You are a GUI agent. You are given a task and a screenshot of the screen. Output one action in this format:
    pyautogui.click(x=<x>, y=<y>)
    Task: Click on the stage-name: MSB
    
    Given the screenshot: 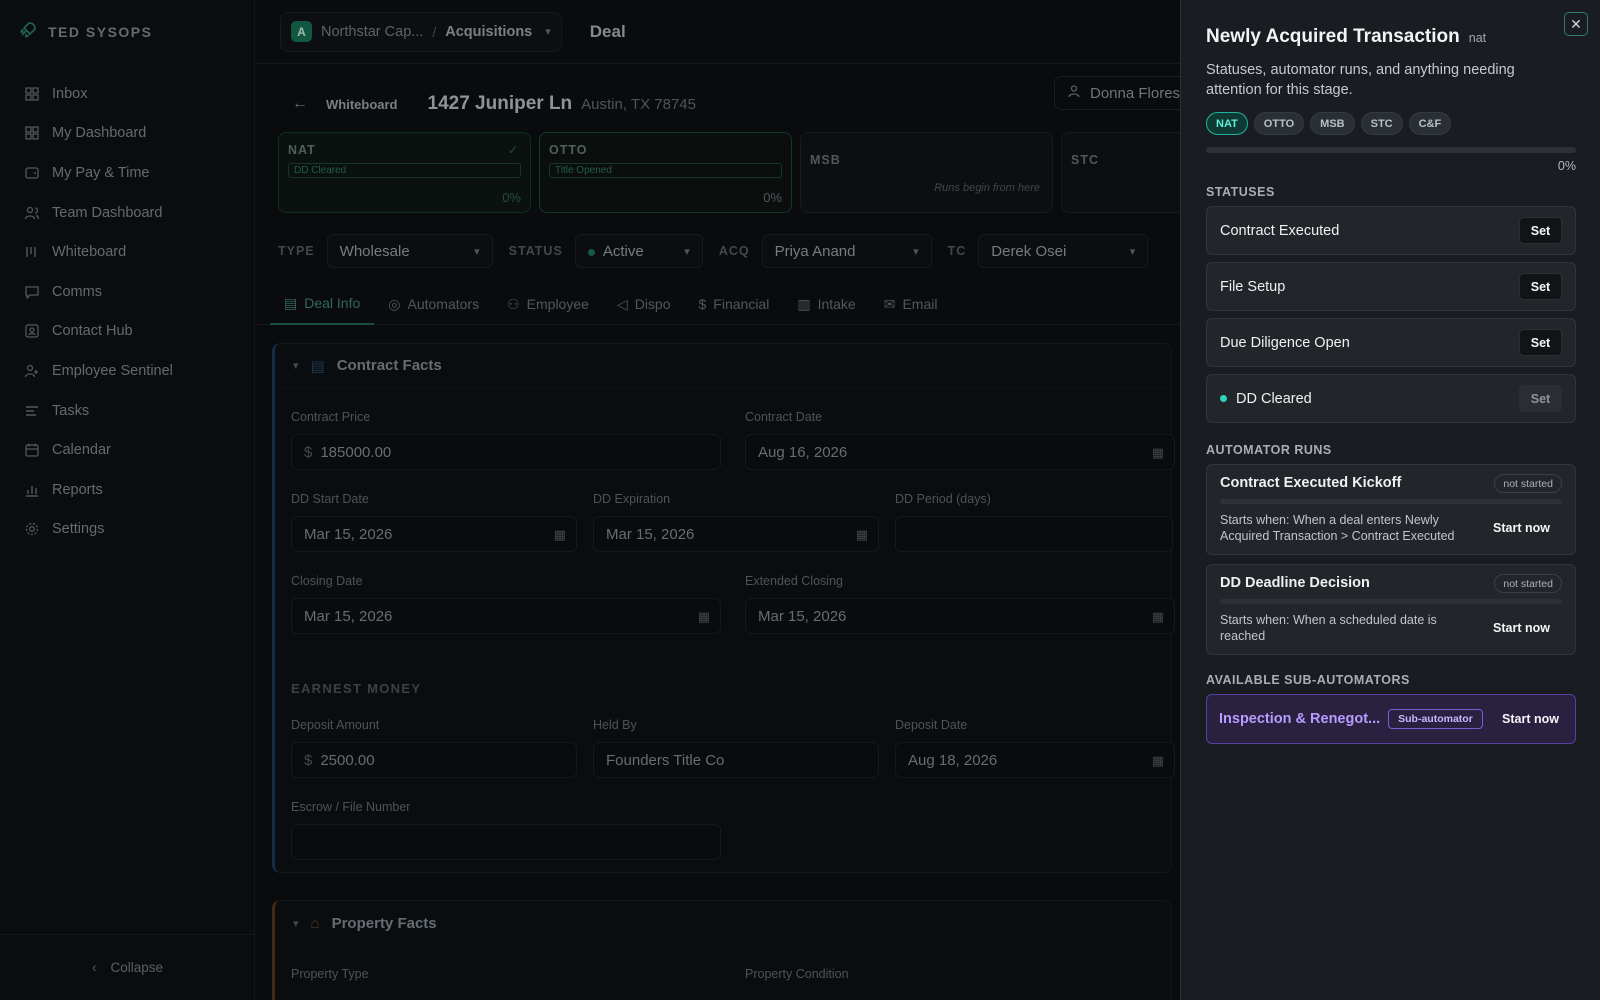 What is the action you would take?
    pyautogui.click(x=825, y=160)
    